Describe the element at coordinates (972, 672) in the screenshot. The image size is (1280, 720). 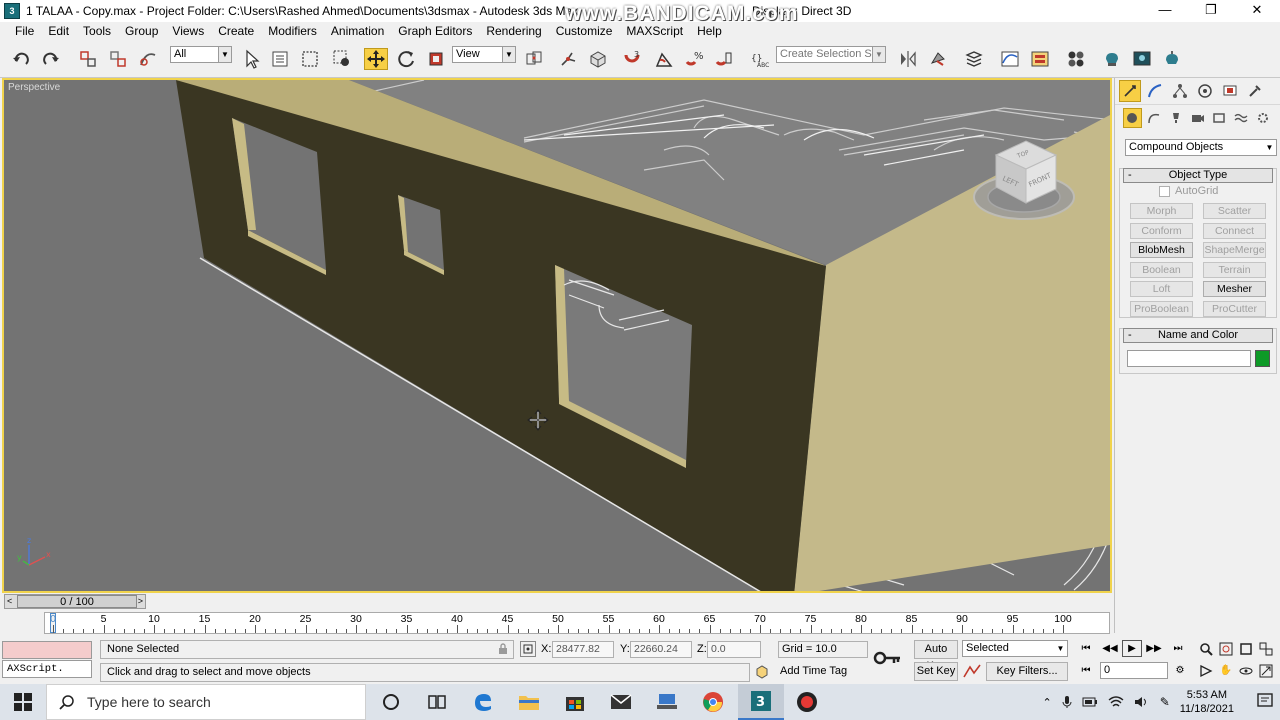
I see `default-in-out-tangents-icon` at that location.